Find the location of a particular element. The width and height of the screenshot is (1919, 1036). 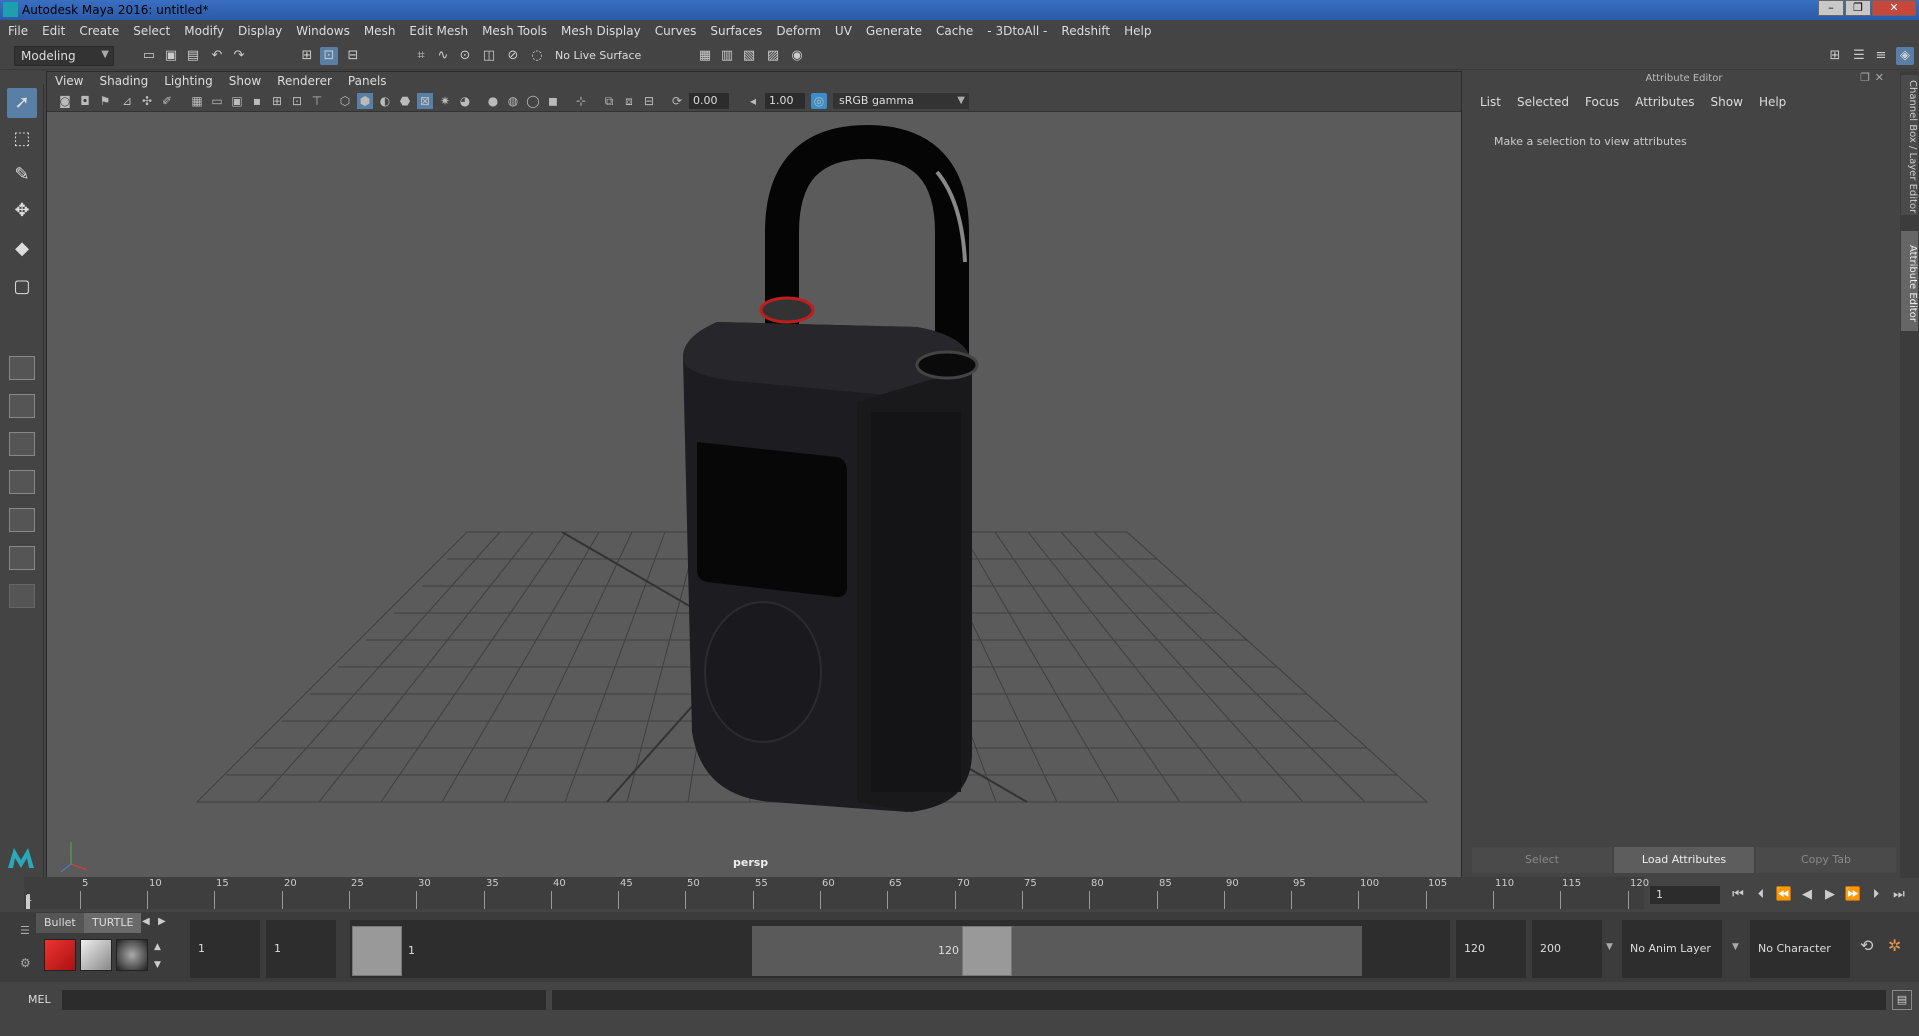

menu-file: File is located at coordinates (17, 29).